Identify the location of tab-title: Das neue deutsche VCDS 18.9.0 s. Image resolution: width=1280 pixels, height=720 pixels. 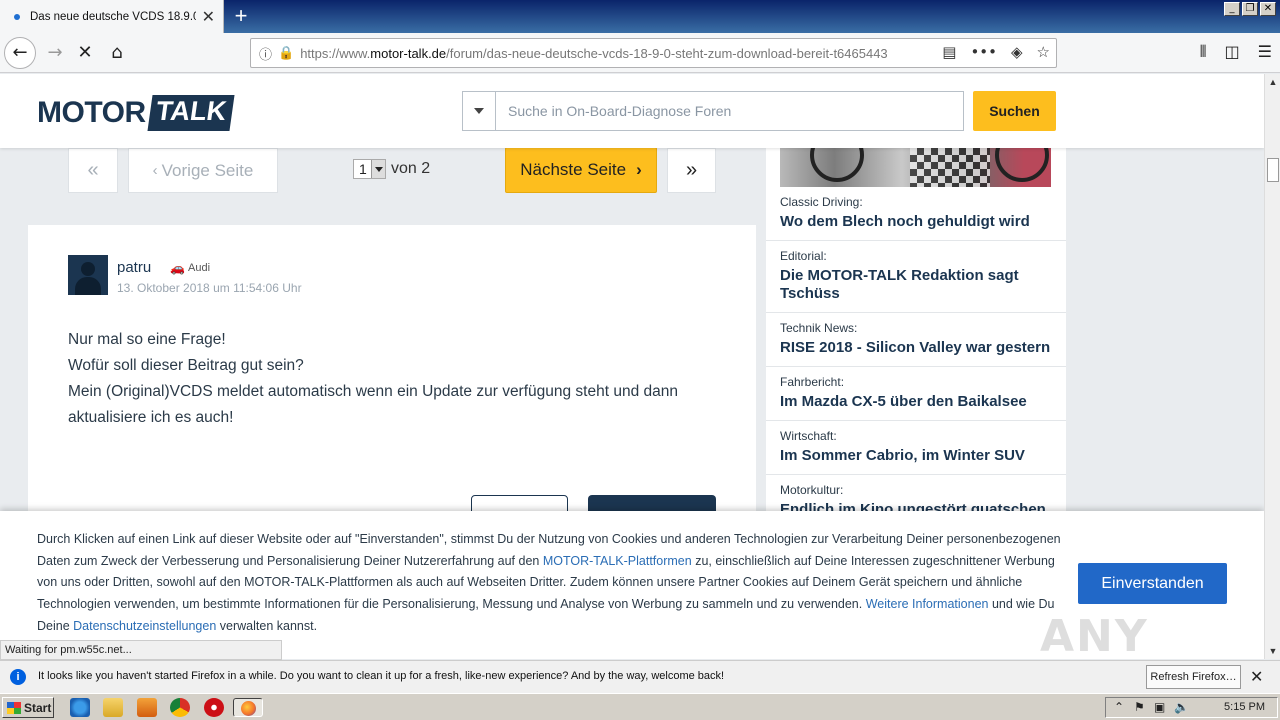
(113, 16).